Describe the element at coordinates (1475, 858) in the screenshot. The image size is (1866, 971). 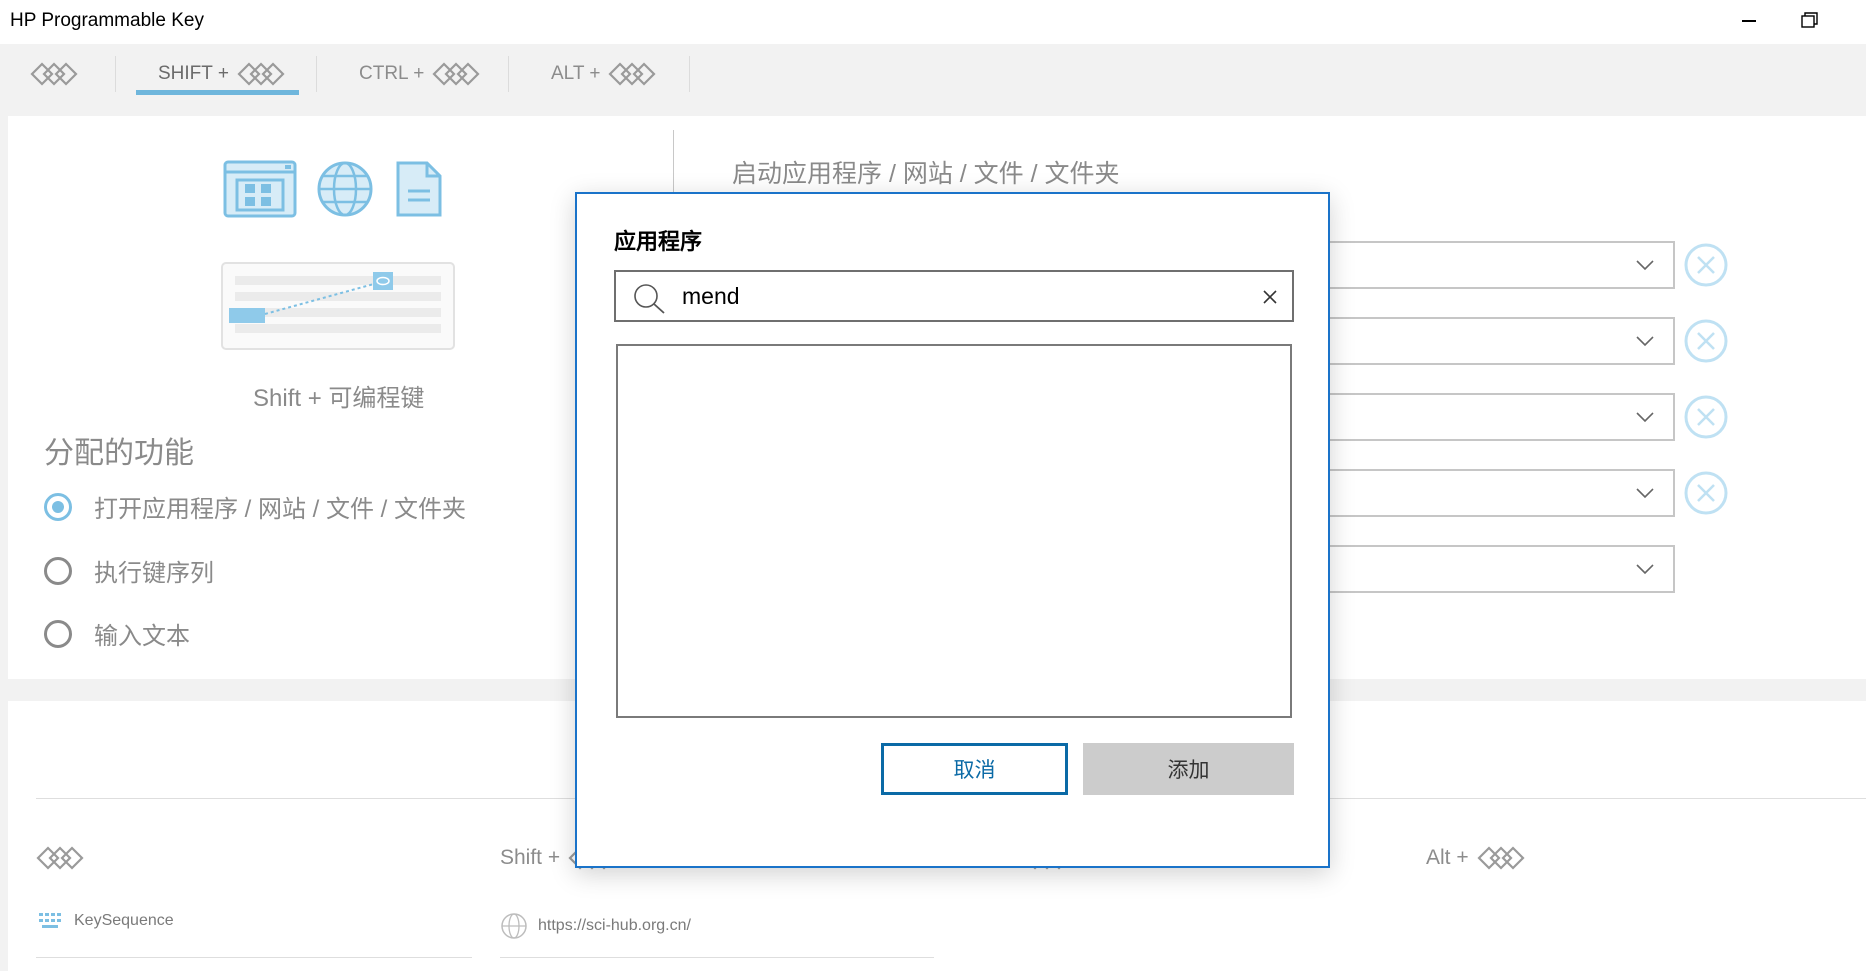
I see `summary-column-alt: Alt +` at that location.